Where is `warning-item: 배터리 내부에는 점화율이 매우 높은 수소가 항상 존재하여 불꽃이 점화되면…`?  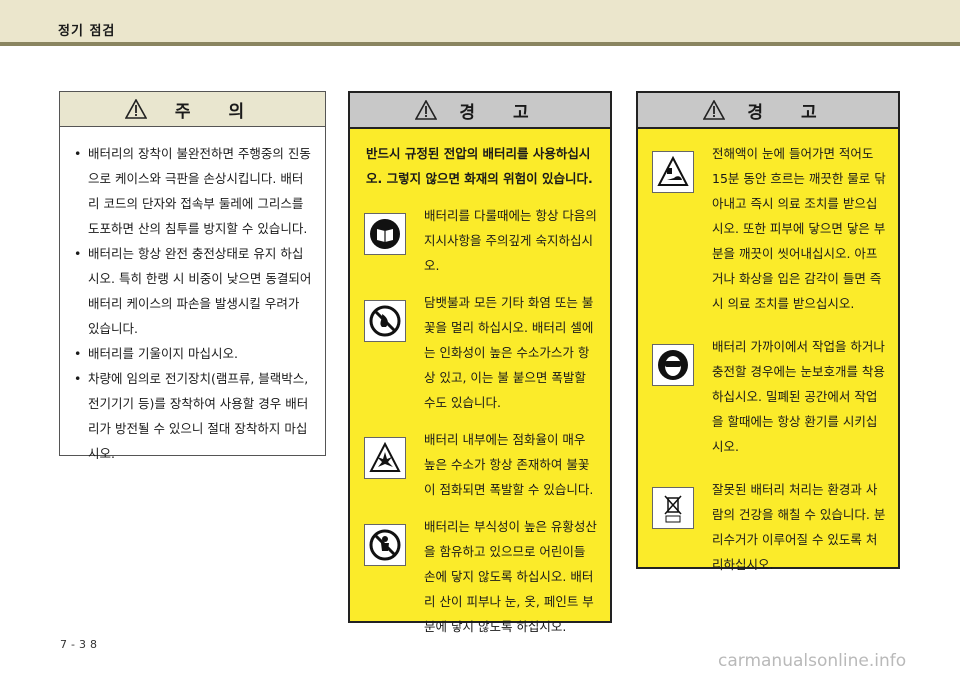
warning-item: 배터리 내부에는 점화율이 매우 높은 수소가 항상 존재하여 불꽃이 점화되면… is located at coordinates (480, 464).